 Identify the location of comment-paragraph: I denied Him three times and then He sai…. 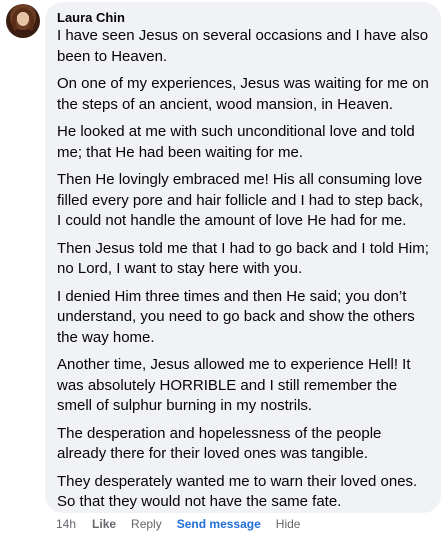
(236, 316).